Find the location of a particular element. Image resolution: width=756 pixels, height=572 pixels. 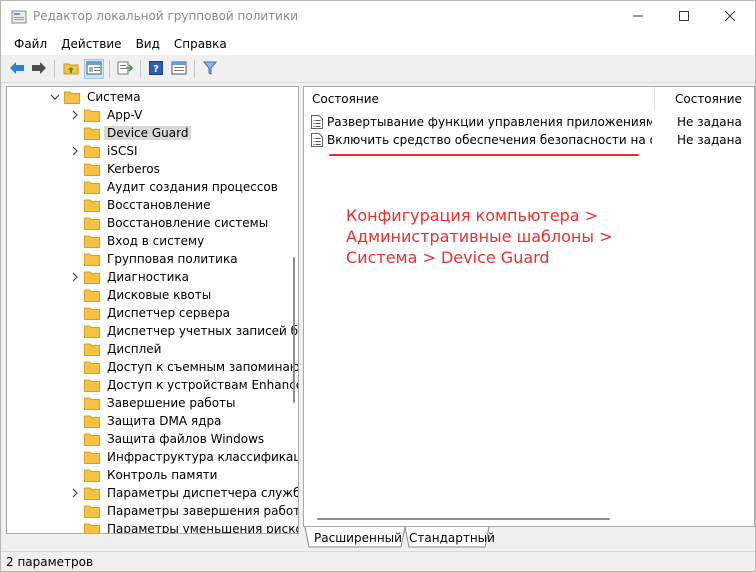

tree-item-label: Восстановление системы is located at coordinates (188, 223).